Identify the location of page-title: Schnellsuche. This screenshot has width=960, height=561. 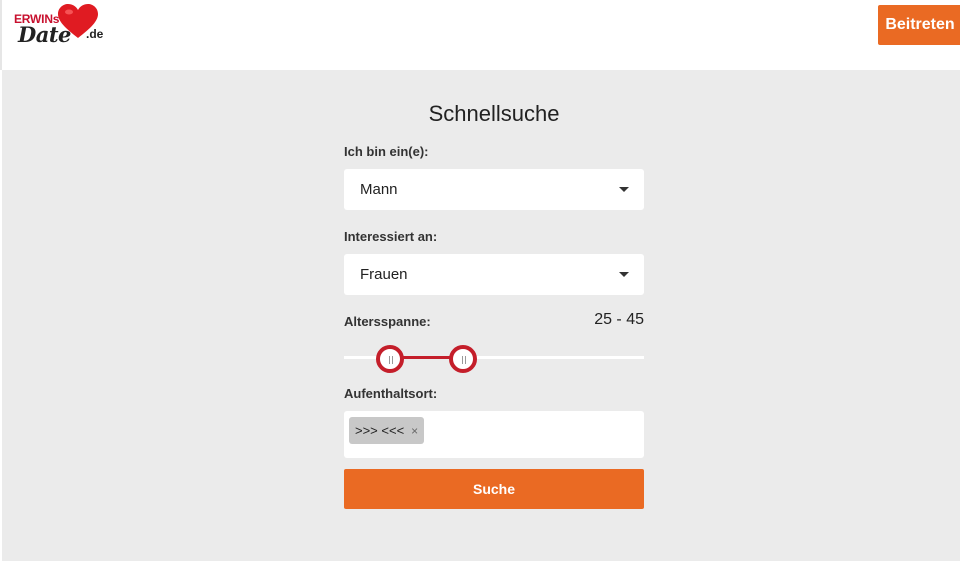
(494, 113).